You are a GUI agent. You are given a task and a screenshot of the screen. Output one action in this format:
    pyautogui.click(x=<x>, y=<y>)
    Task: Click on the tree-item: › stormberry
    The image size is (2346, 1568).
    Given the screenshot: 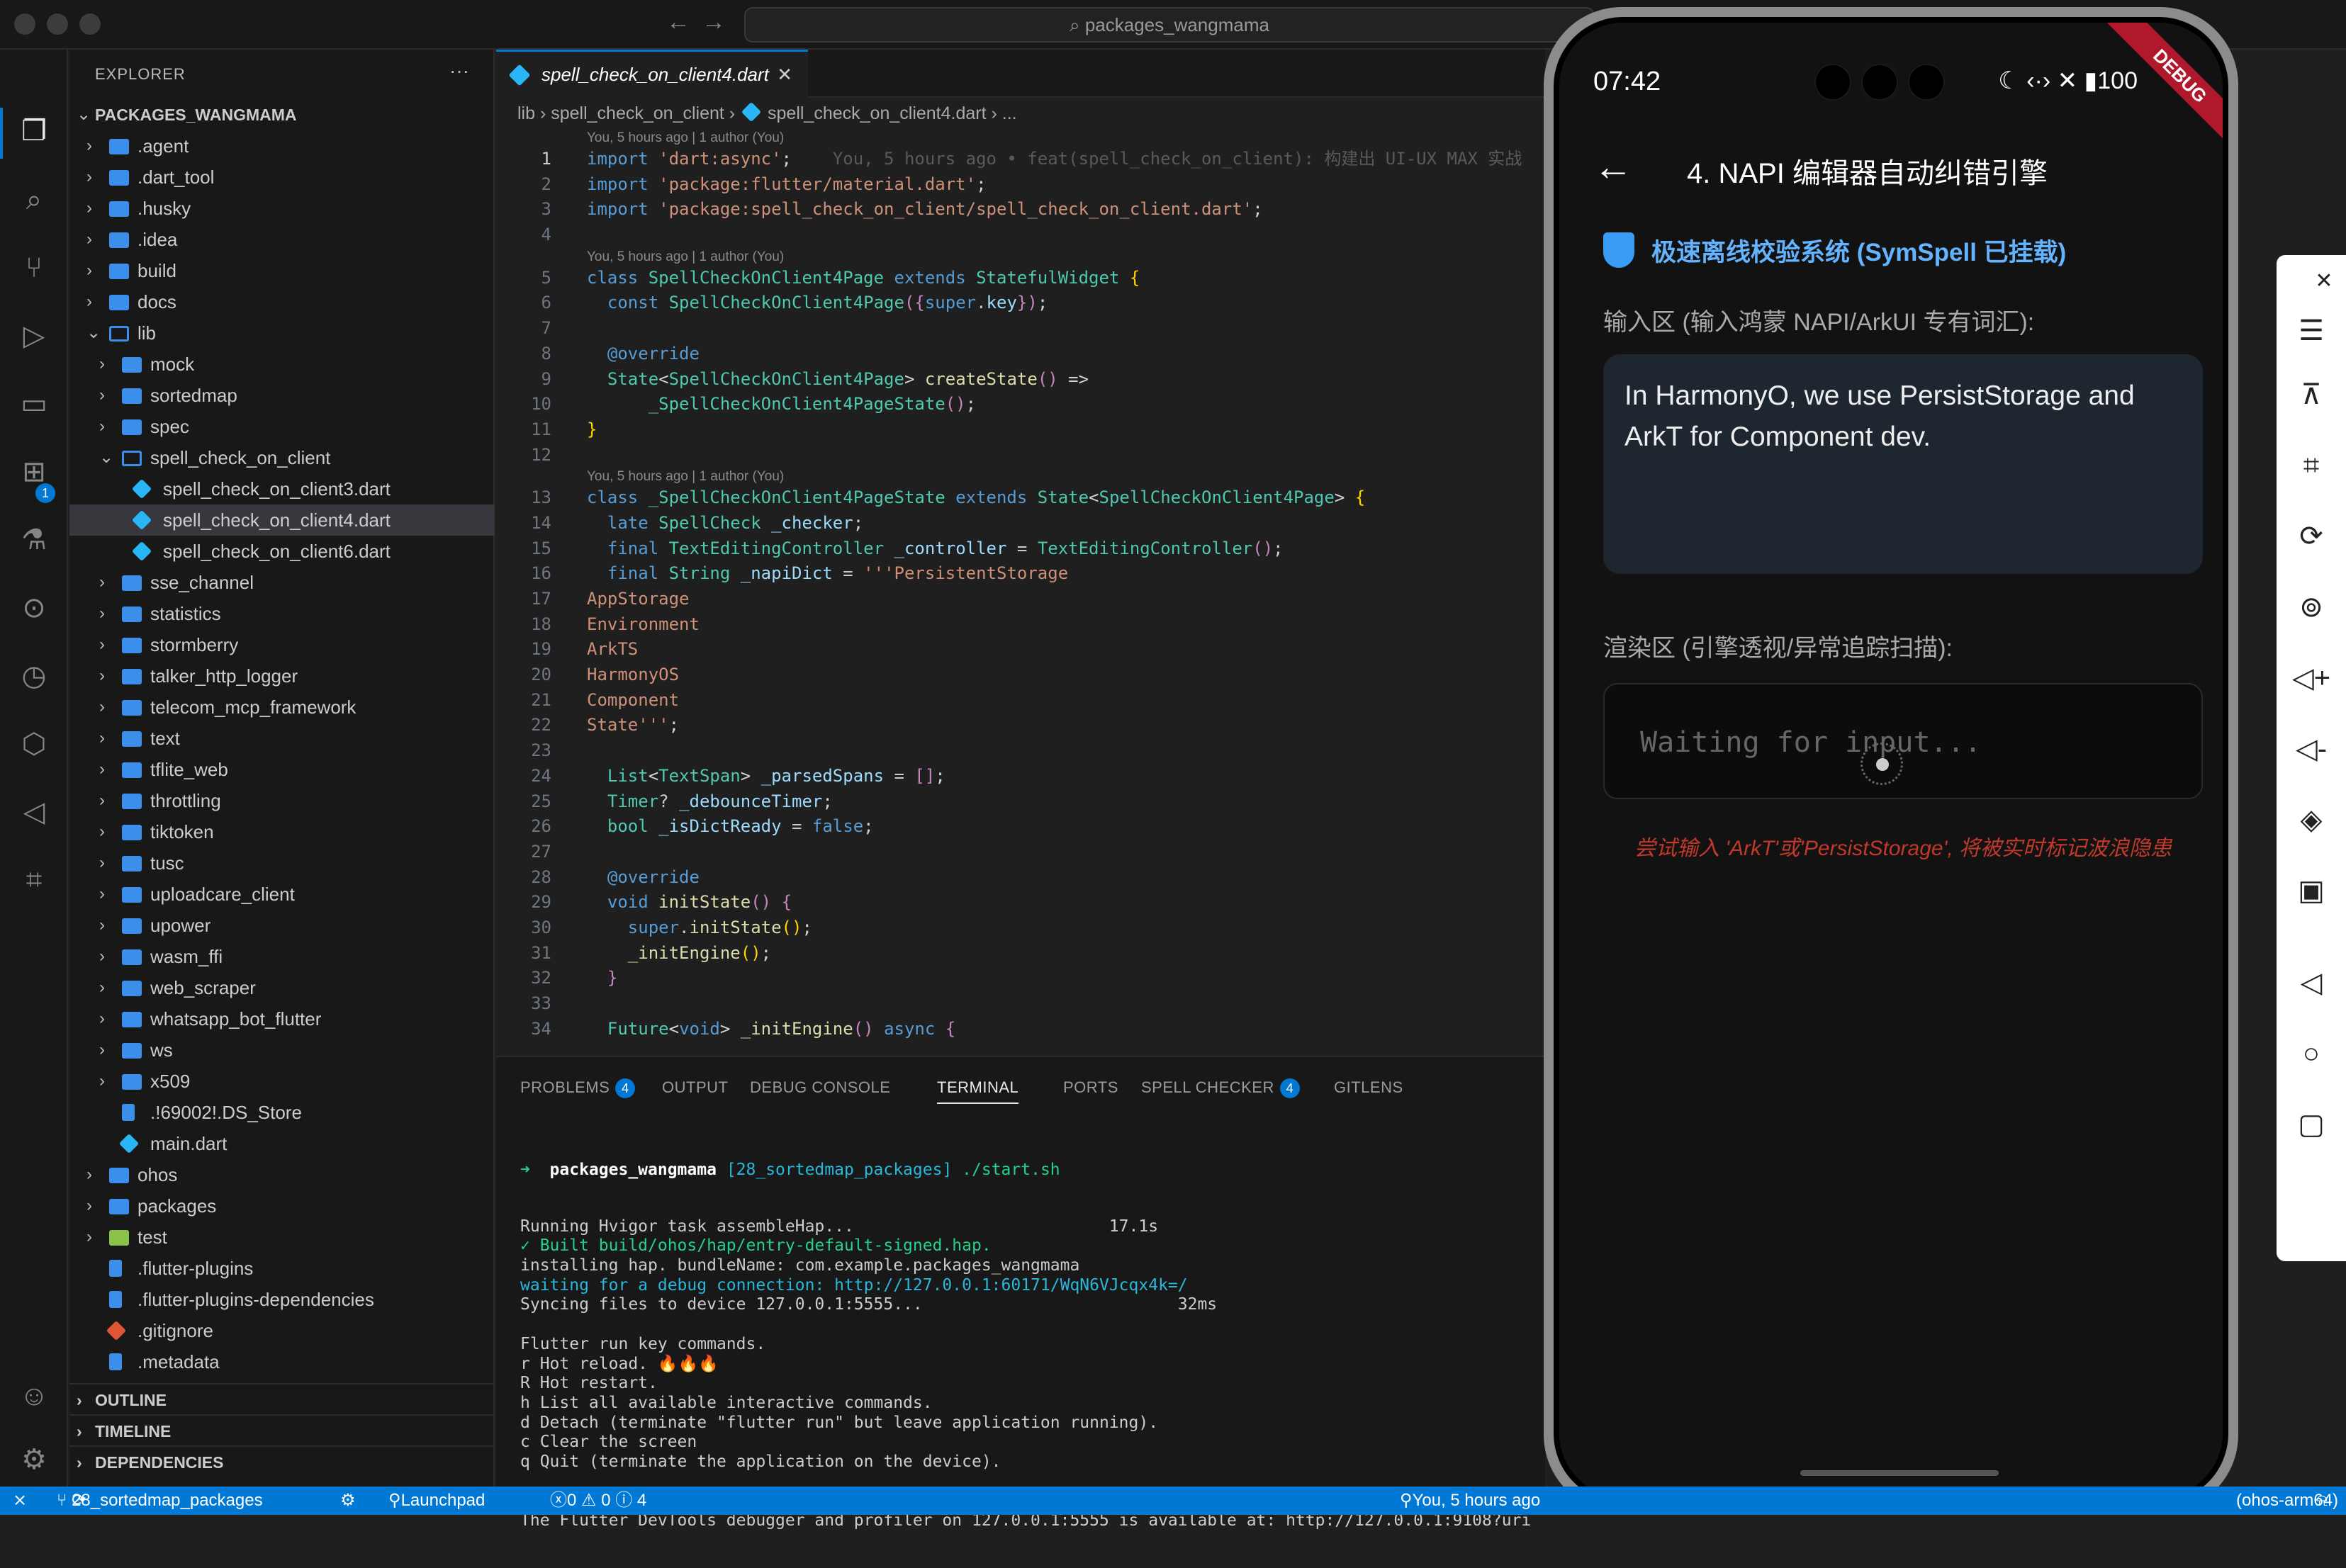 What is the action you would take?
    pyautogui.click(x=282, y=644)
    